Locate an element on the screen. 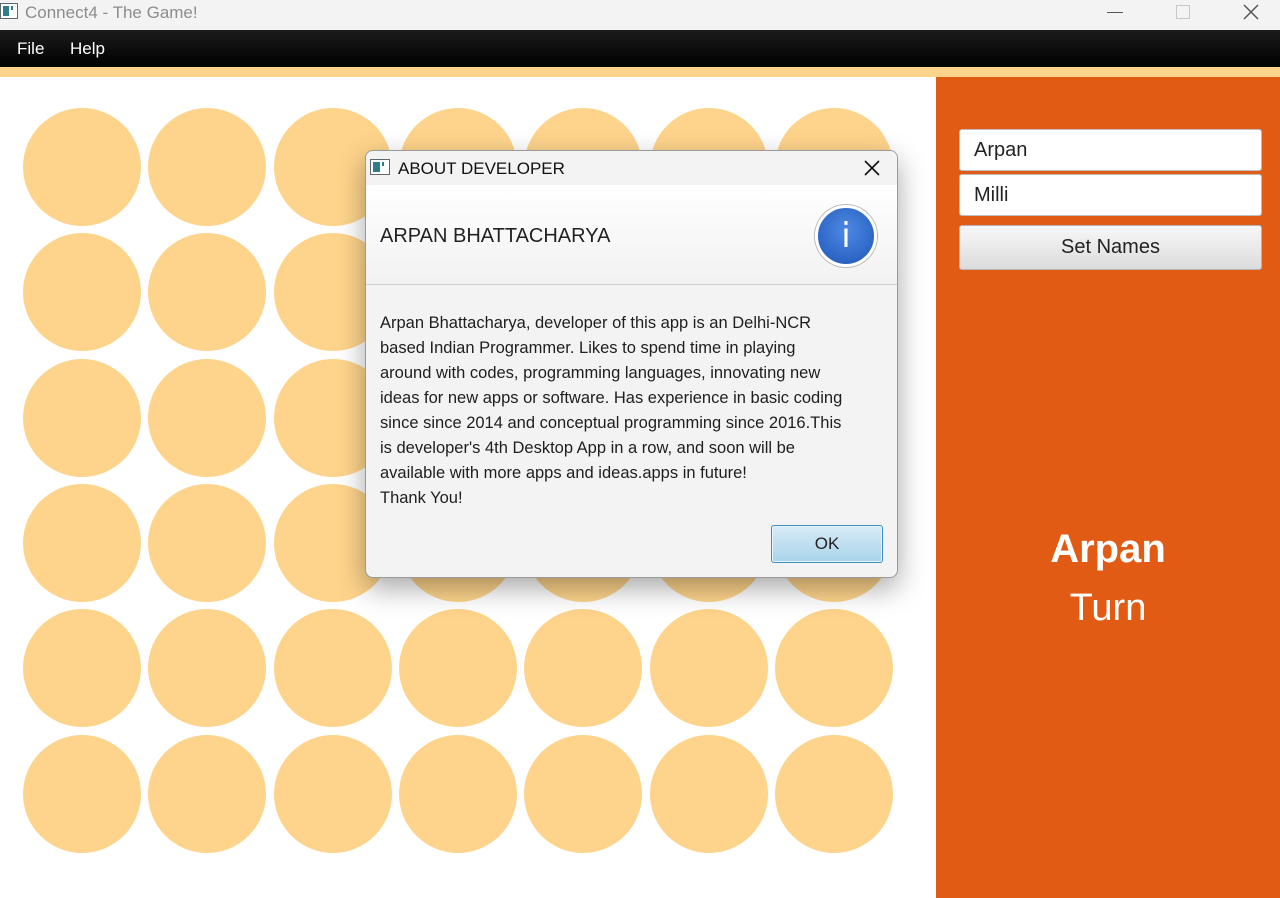 This screenshot has width=1280, height=898. minimize-icon is located at coordinates (1115, 12).